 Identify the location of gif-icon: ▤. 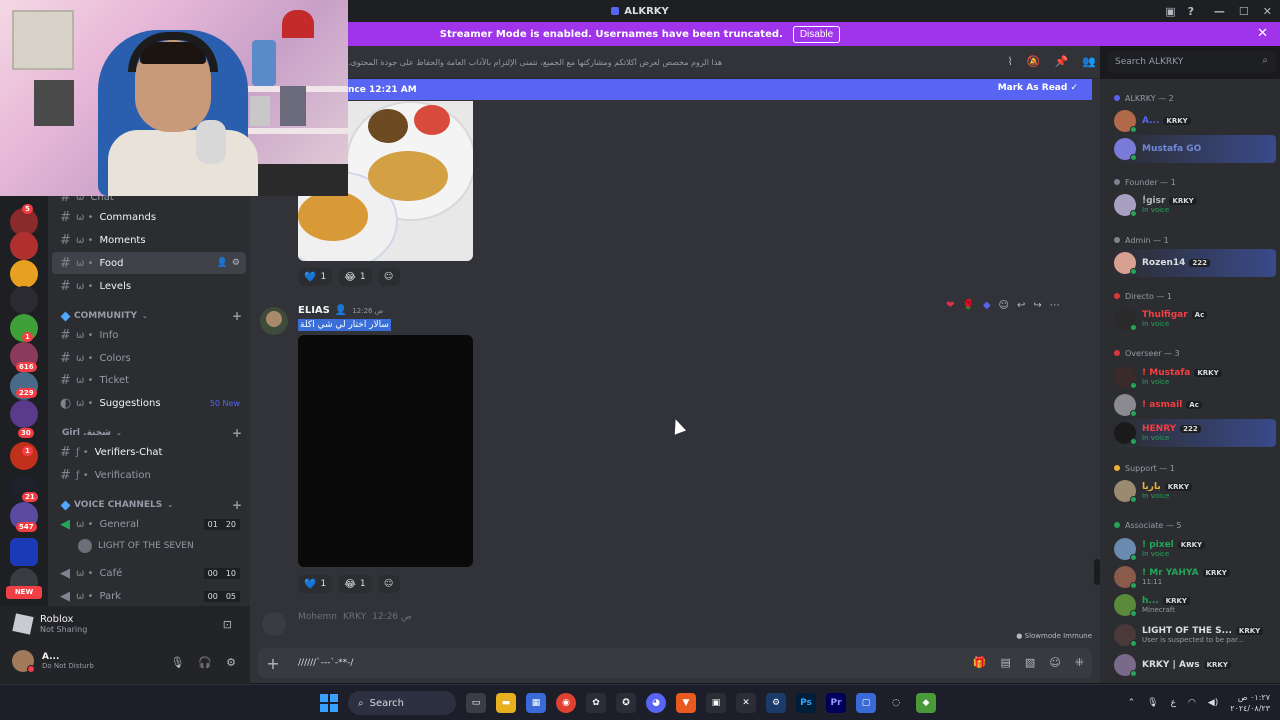
(1006, 662).